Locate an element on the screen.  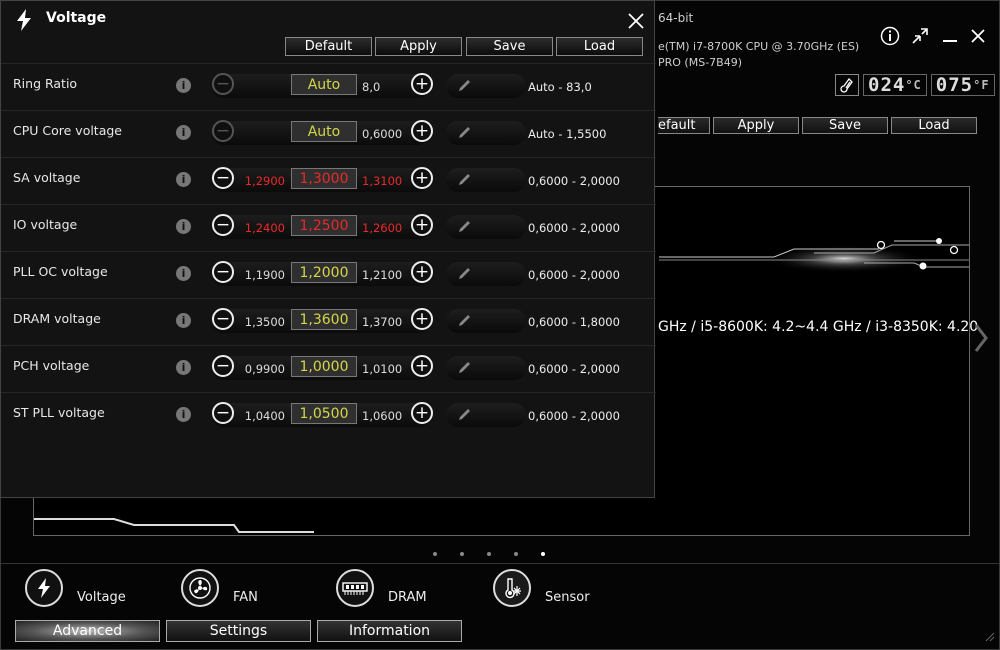
lower-value: 1,2400 is located at coordinates (264, 228).